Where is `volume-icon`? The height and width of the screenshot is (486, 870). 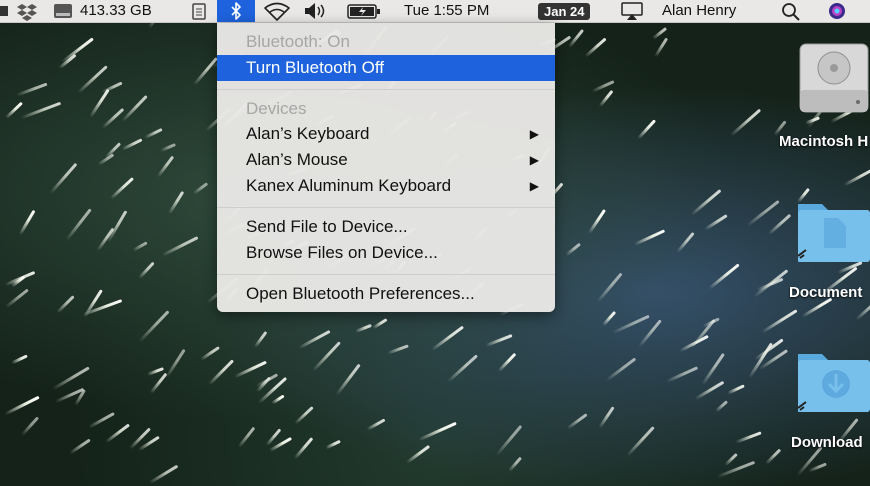 volume-icon is located at coordinates (316, 11).